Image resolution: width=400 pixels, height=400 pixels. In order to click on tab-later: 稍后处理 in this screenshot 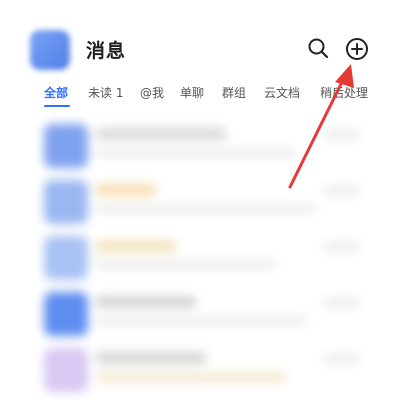, I will do `click(344, 93)`.